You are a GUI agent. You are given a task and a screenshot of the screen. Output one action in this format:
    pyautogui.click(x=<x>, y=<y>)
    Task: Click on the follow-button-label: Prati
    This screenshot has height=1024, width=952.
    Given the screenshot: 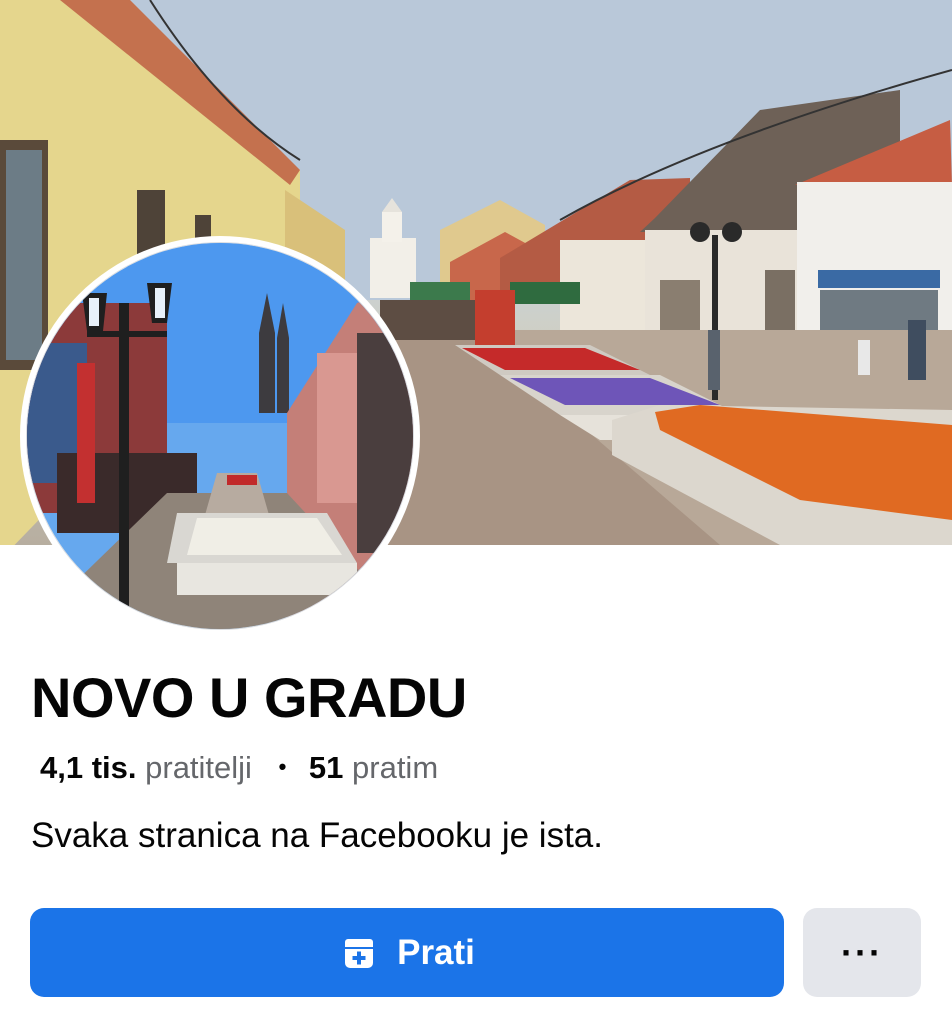 What is the action you would take?
    pyautogui.click(x=436, y=952)
    